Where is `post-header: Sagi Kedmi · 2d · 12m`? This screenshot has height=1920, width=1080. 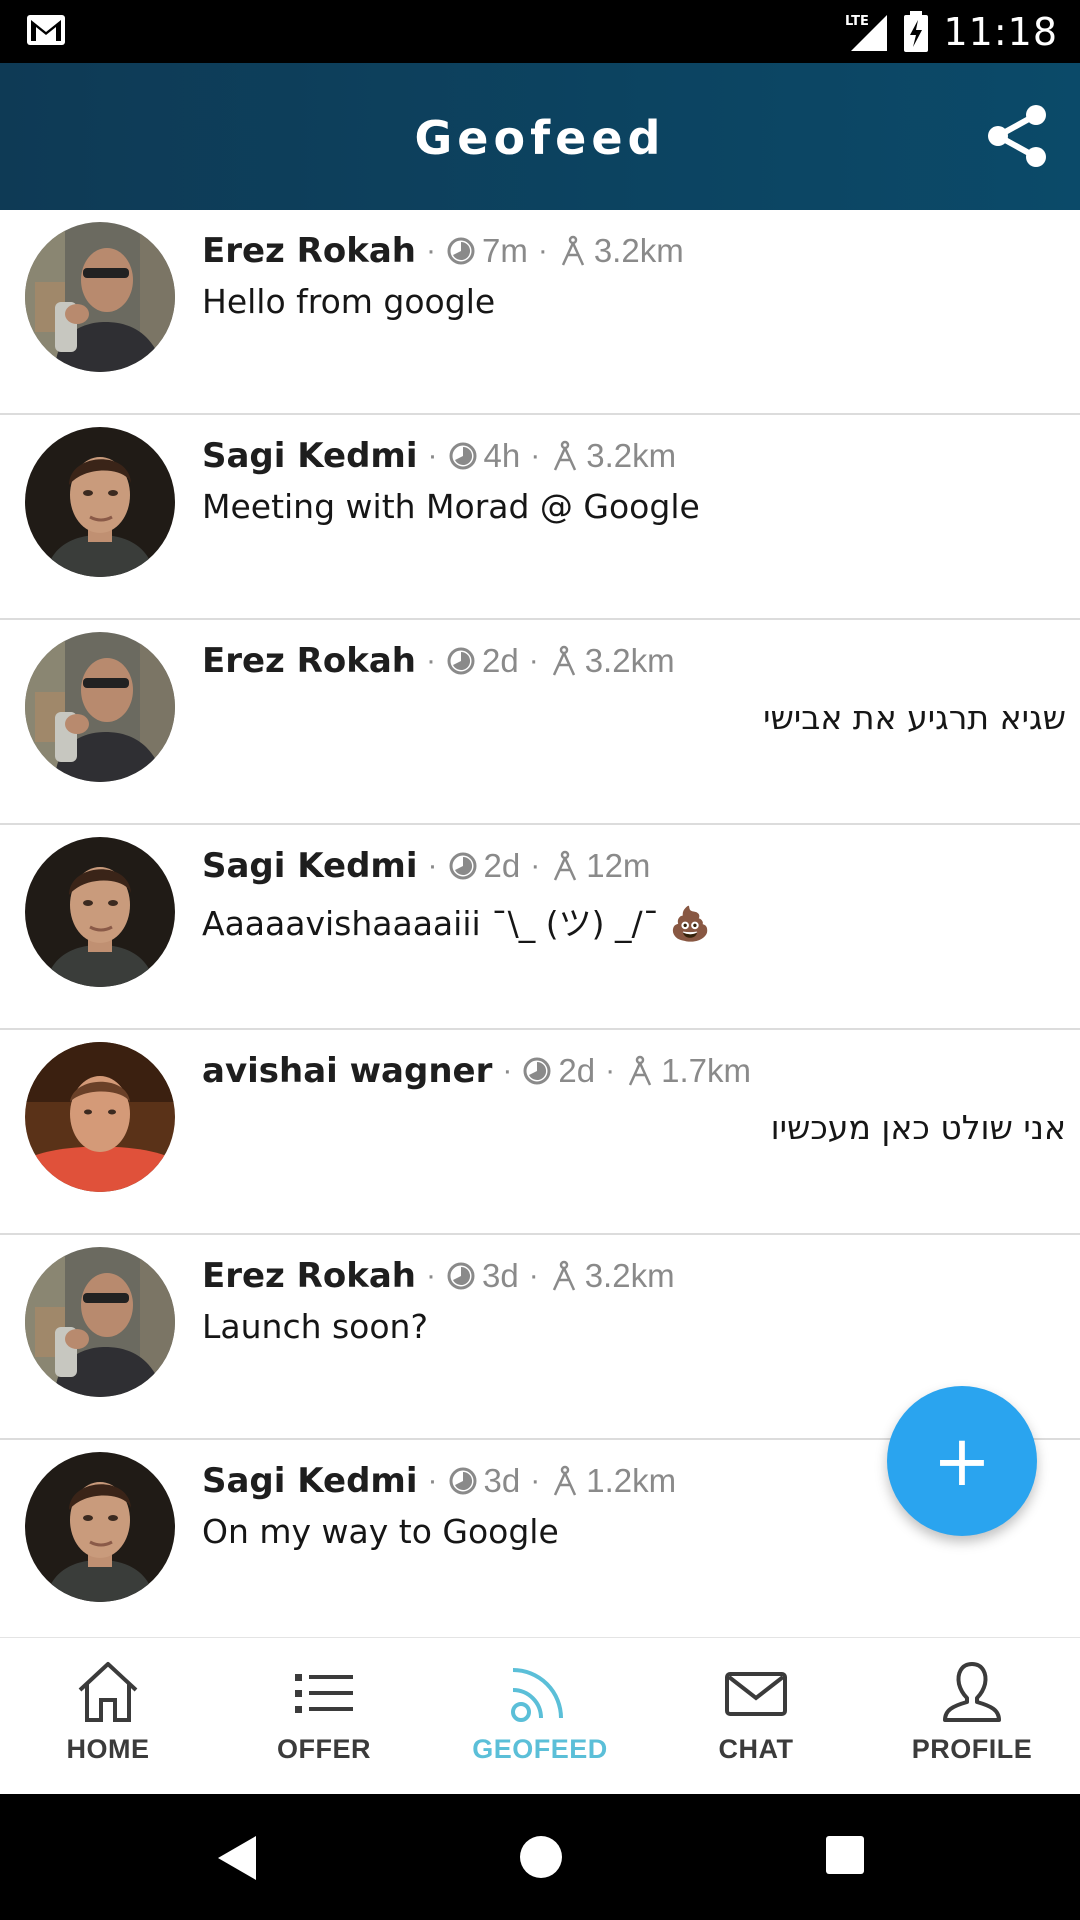
post-header: Sagi Kedmi · 2d · 12m is located at coordinates (426, 866).